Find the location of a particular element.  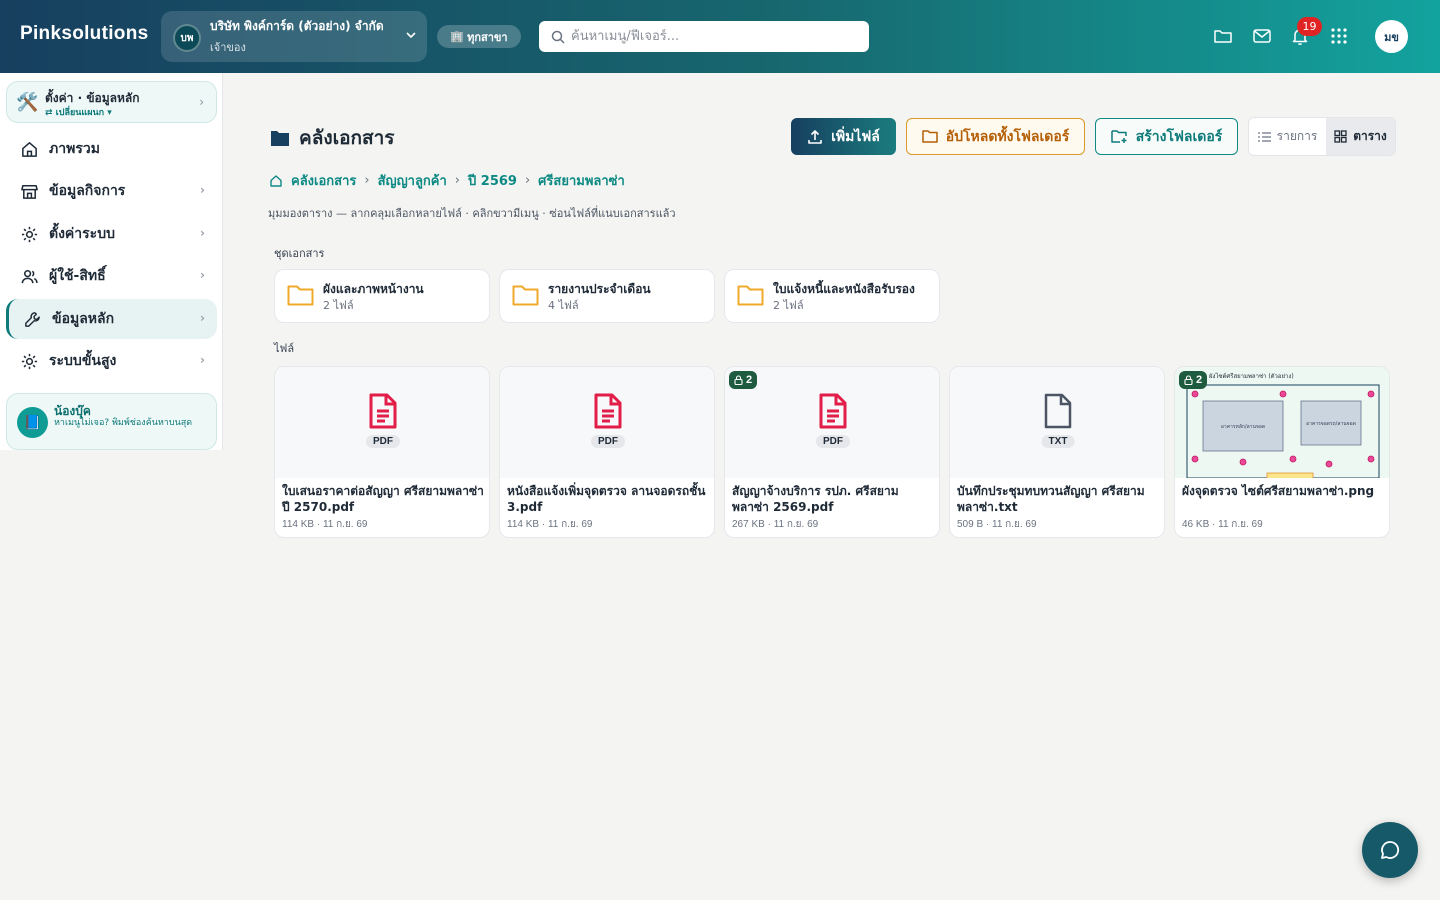

breadcrumb-item: ปี 2569 is located at coordinates (492, 180).